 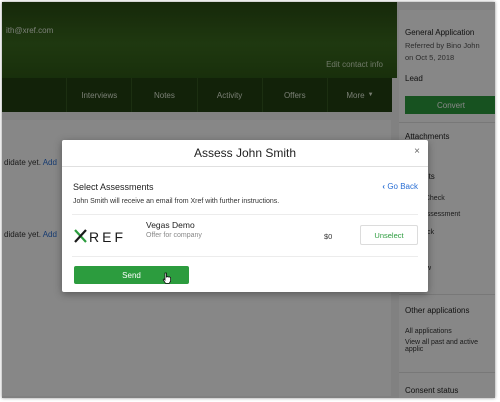 I want to click on send-label: Send, so click(x=131, y=275).